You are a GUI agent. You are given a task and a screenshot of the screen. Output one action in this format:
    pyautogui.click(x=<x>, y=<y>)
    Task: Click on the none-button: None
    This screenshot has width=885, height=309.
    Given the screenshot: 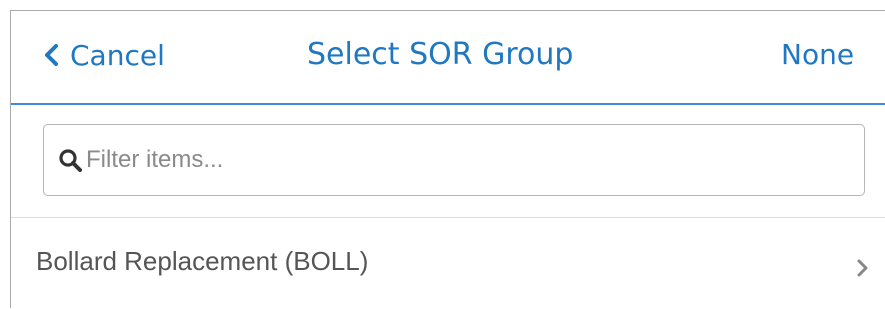 What is the action you would take?
    pyautogui.click(x=817, y=55)
    